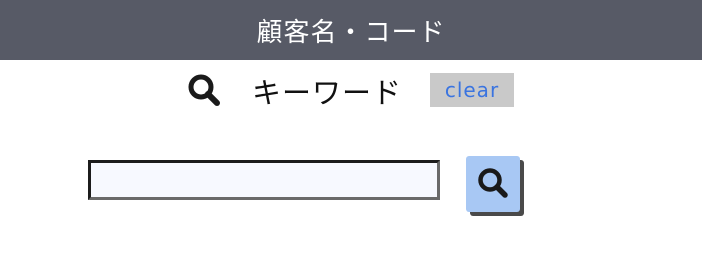 This screenshot has width=702, height=258. I want to click on search-button, so click(493, 184).